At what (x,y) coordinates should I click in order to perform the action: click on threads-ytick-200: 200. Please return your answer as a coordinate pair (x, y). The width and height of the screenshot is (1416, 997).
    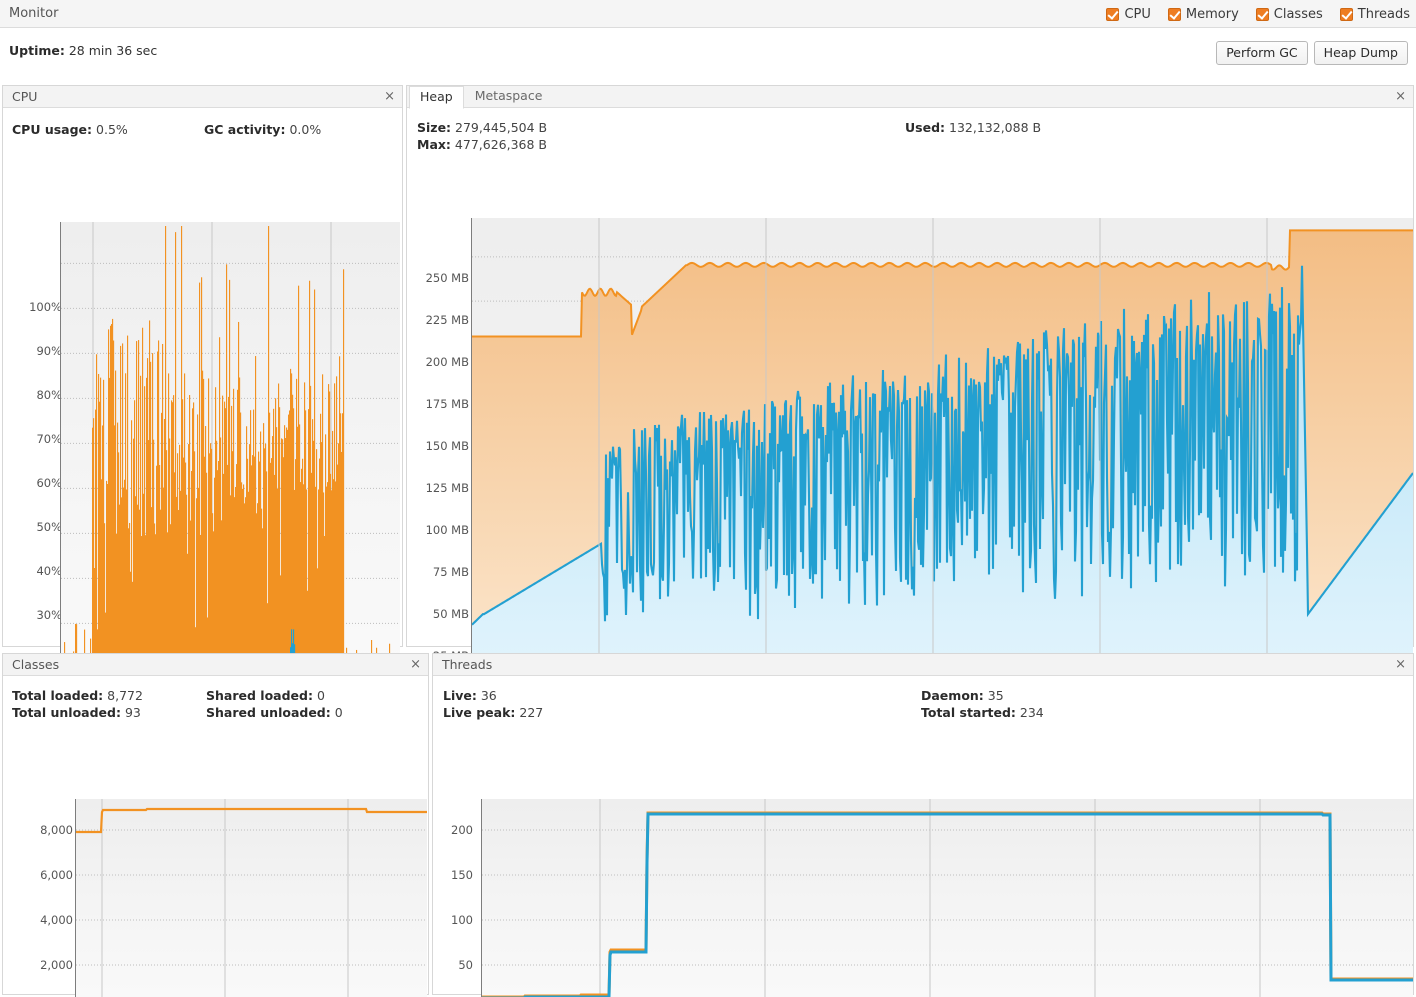
    Looking at the image, I should click on (462, 830).